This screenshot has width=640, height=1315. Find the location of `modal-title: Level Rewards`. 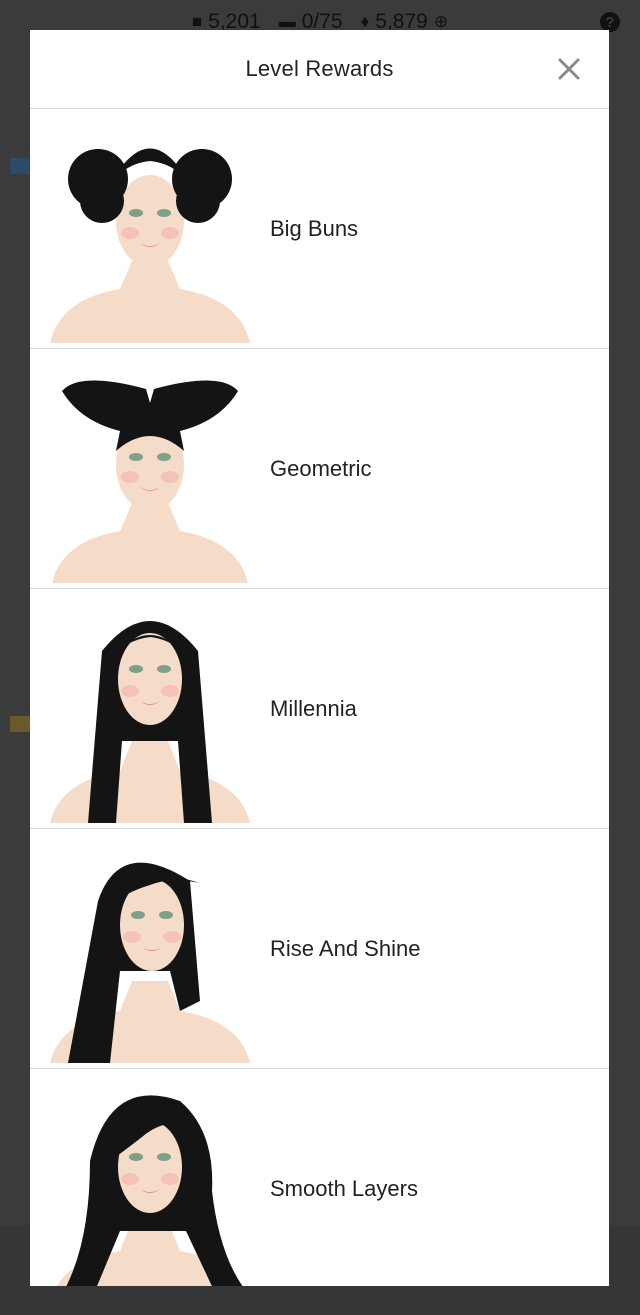

modal-title: Level Rewards is located at coordinates (319, 68).